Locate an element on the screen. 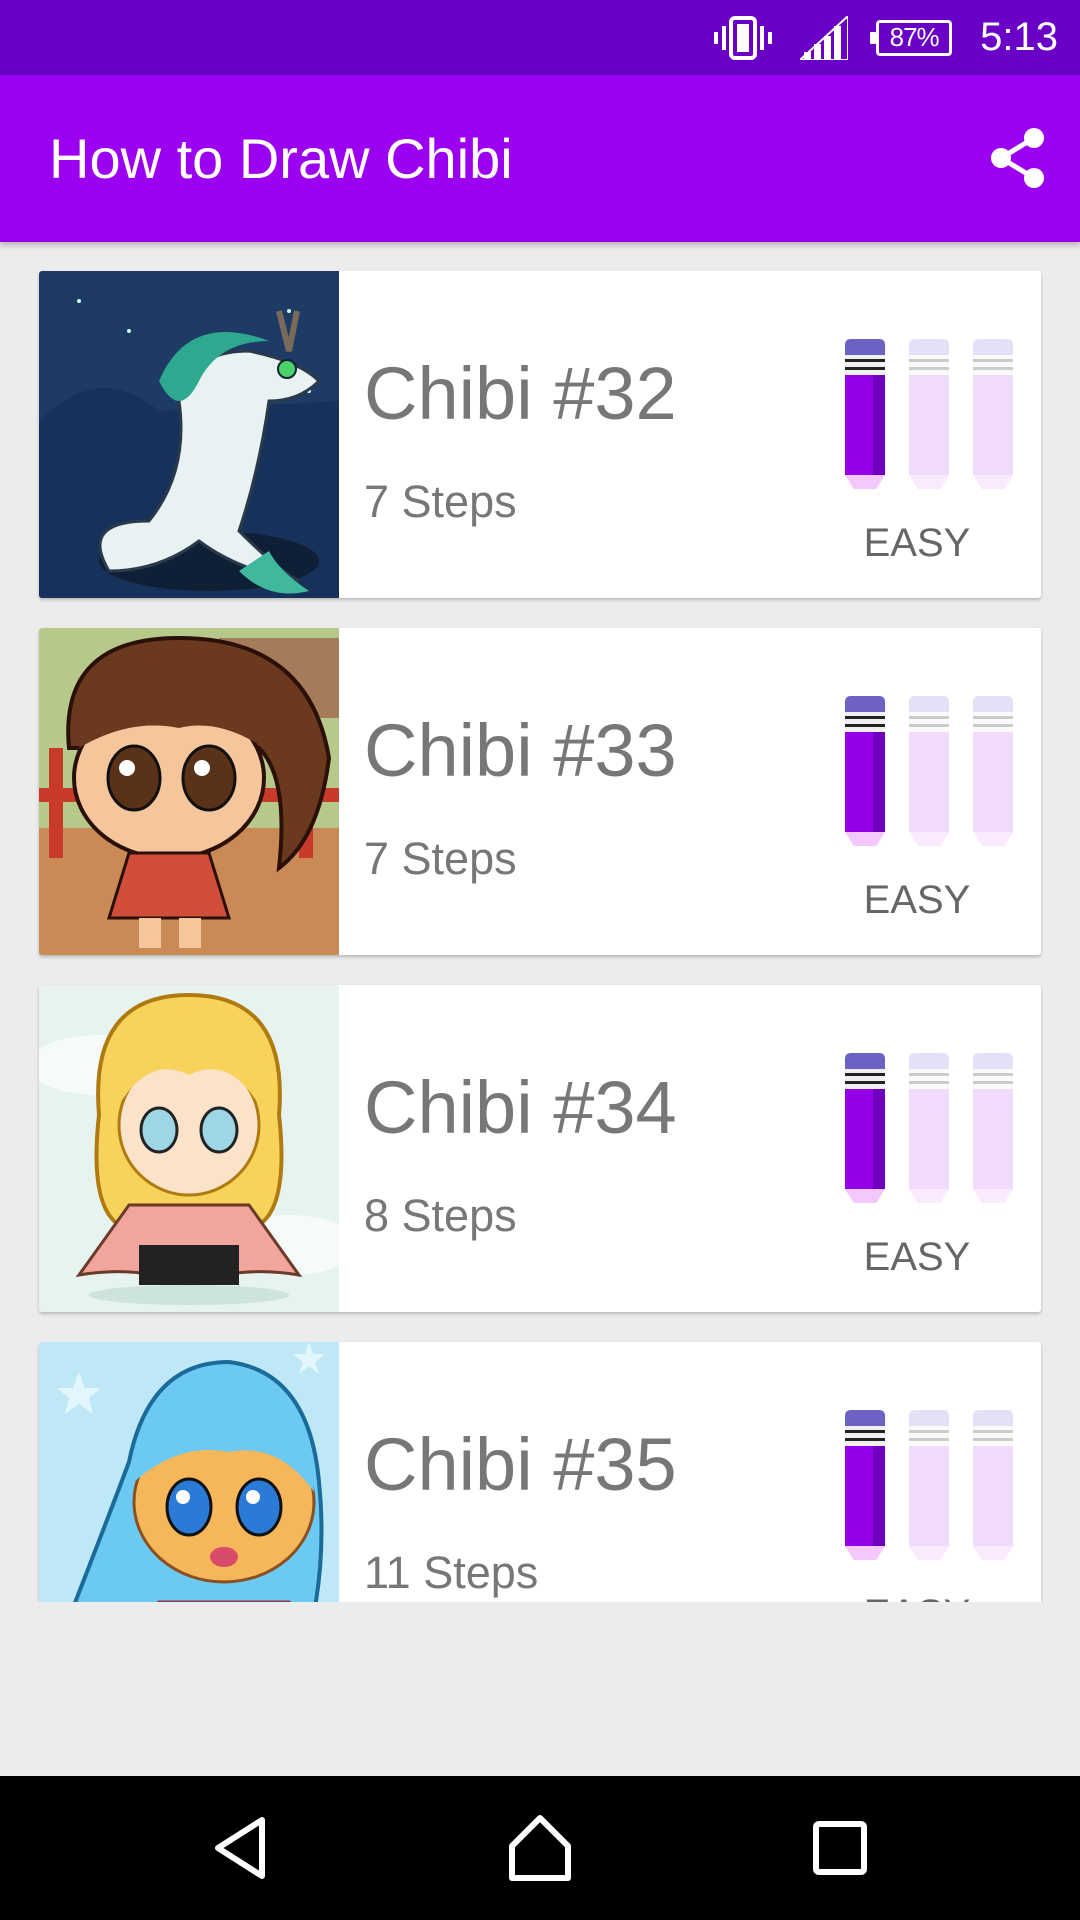  share-icon is located at coordinates (1017, 158).